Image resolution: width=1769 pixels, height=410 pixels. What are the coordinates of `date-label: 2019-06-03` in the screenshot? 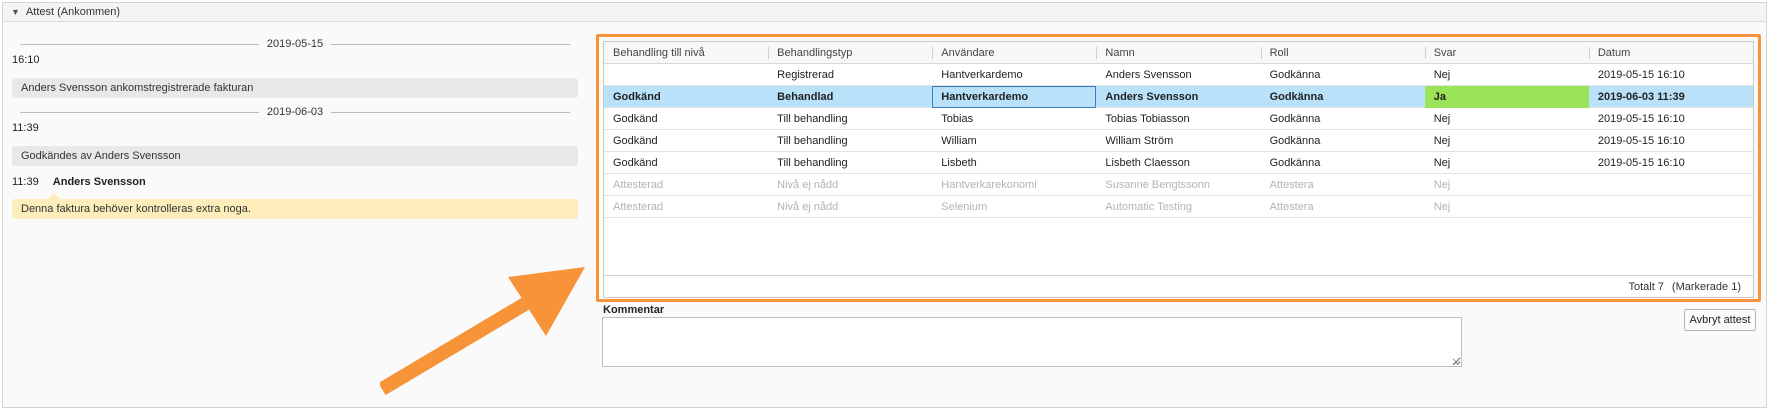 It's located at (295, 112).